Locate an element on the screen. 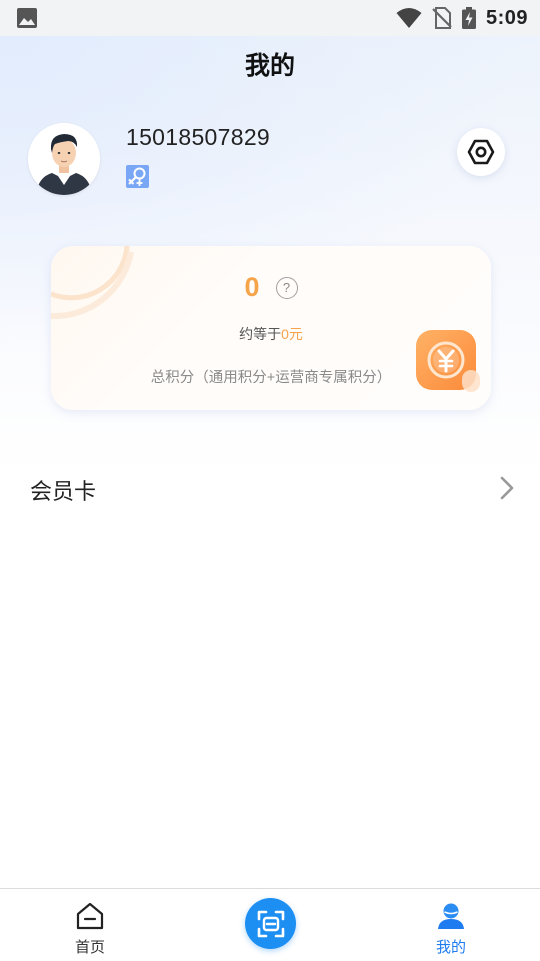 The width and height of the screenshot is (540, 961). tab-mine: 我的 is located at coordinates (451, 925).